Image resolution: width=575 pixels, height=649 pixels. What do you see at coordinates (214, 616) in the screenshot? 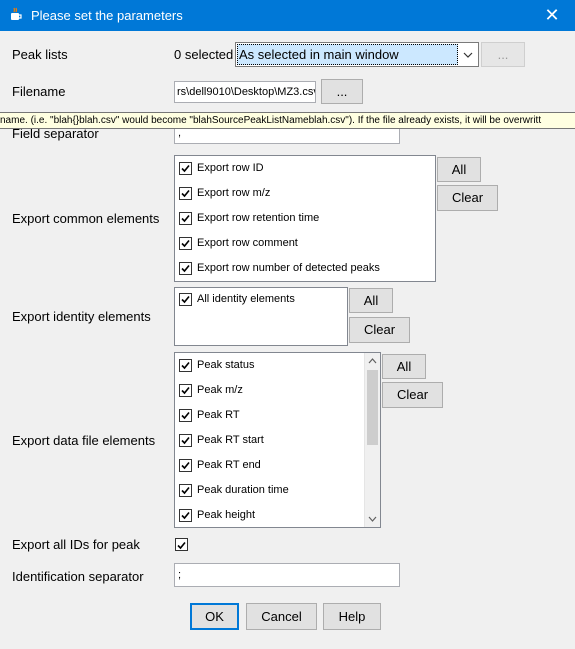
I see `ok-button: OK` at bounding box center [214, 616].